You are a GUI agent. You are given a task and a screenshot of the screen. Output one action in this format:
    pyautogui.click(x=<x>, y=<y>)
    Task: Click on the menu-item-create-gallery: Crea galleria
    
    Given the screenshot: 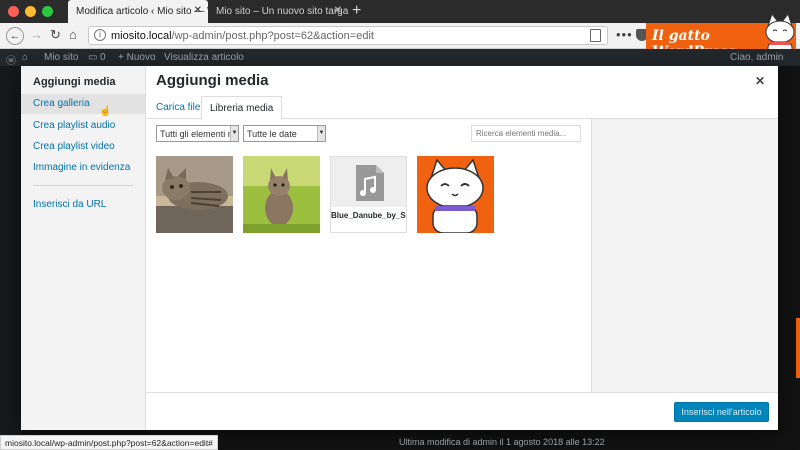 What is the action you would take?
    pyautogui.click(x=83, y=104)
    